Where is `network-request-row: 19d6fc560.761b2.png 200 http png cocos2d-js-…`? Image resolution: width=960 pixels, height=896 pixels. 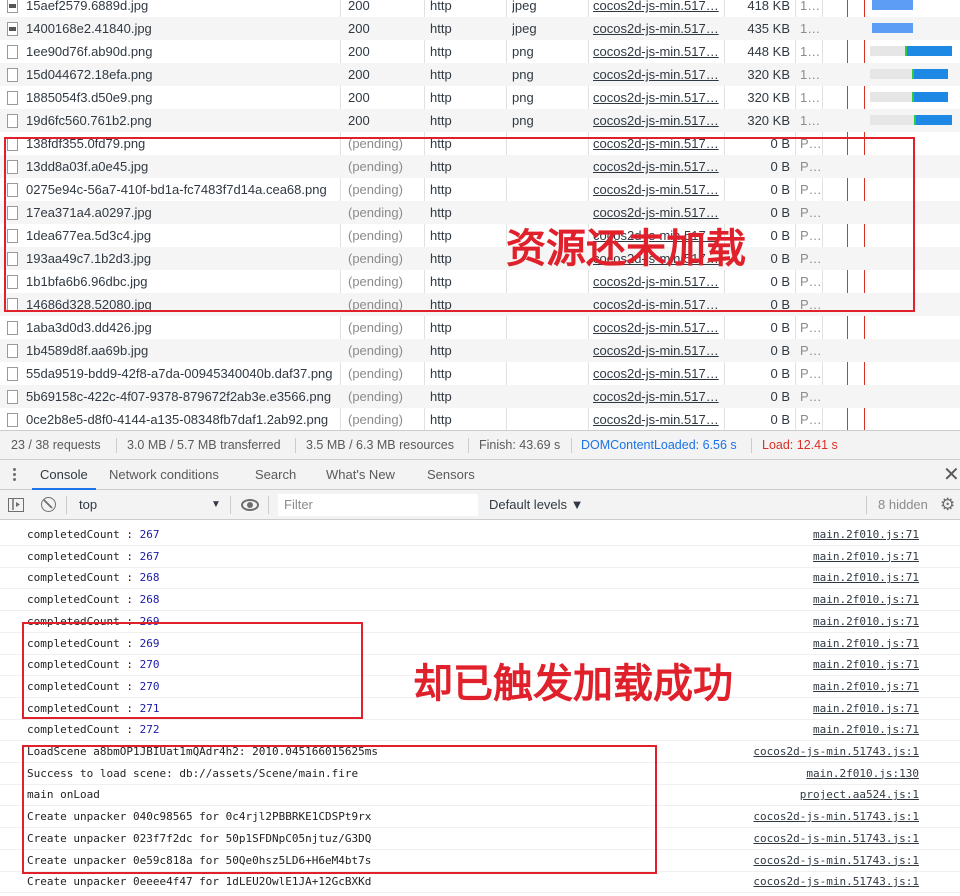
network-request-row: 19d6fc560.761b2.png 200 http png cocos2d-js-… is located at coordinates (480, 120).